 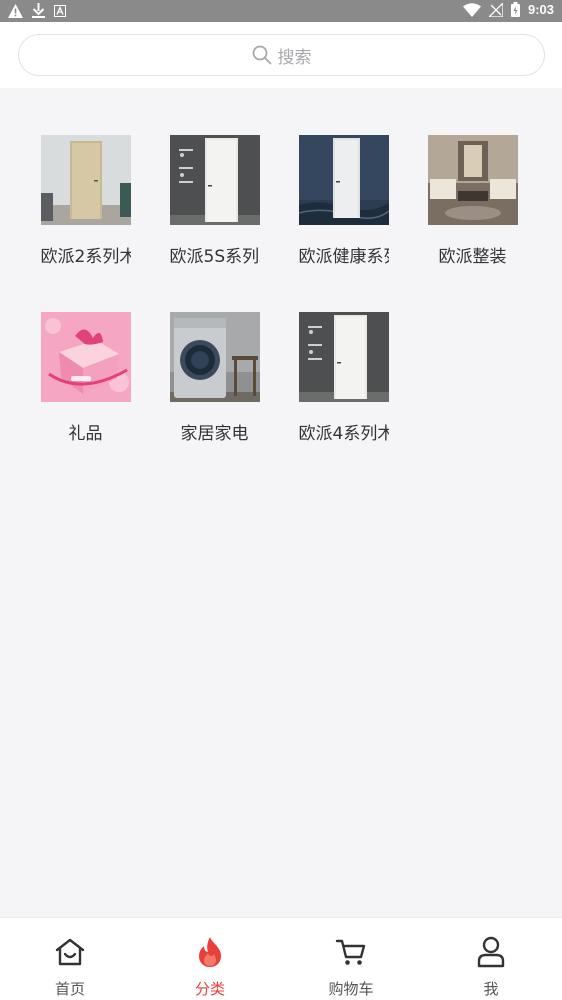 What do you see at coordinates (214, 434) in the screenshot?
I see `category-label: 家居家电` at bounding box center [214, 434].